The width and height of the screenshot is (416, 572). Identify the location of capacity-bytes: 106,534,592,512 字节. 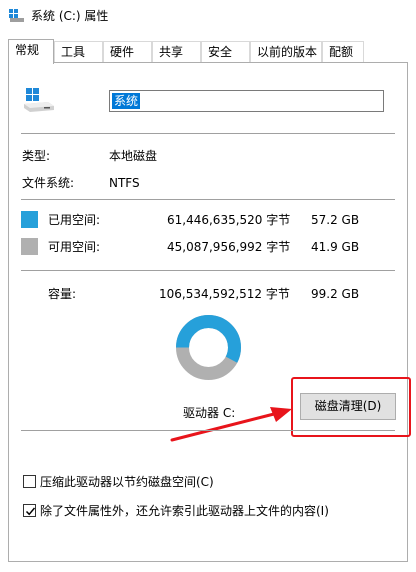
(224, 294).